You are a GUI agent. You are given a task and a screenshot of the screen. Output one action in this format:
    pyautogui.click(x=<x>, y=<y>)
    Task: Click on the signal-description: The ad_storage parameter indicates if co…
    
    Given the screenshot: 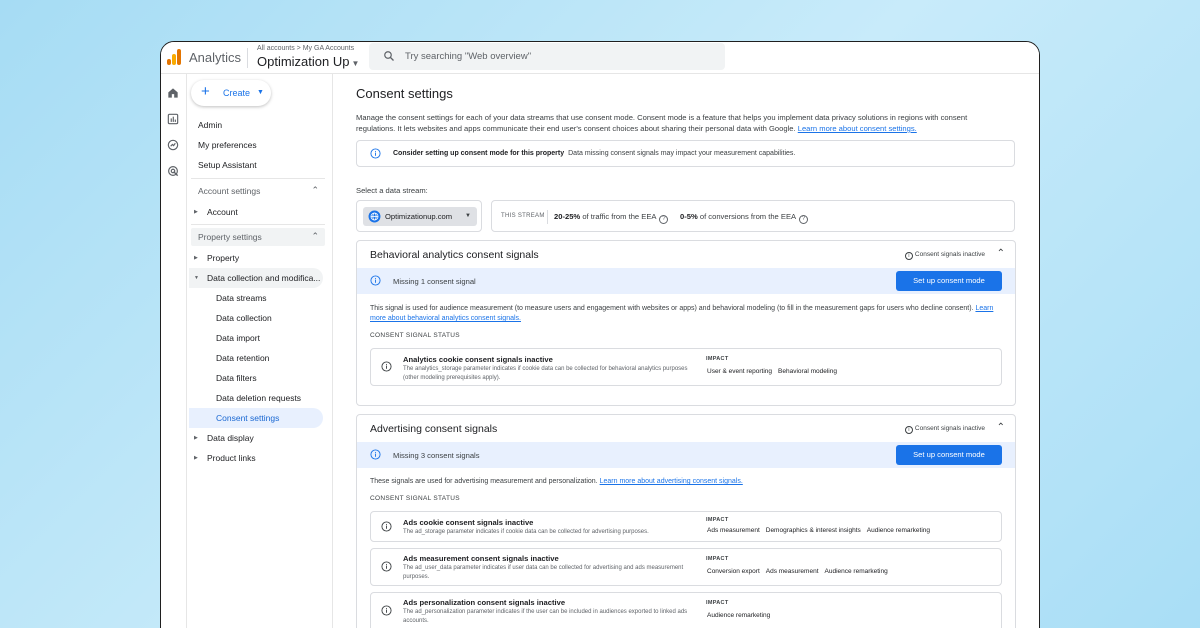 What is the action you would take?
    pyautogui.click(x=526, y=532)
    